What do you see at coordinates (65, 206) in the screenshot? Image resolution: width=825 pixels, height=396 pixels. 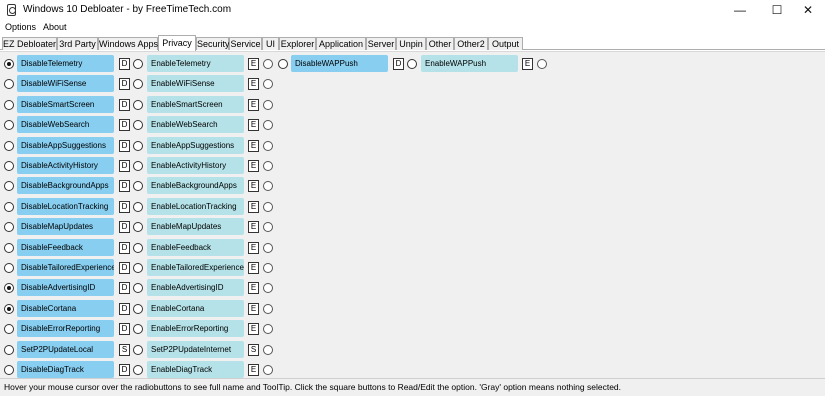 I see `disable-option-button: DisableLocationTracking` at bounding box center [65, 206].